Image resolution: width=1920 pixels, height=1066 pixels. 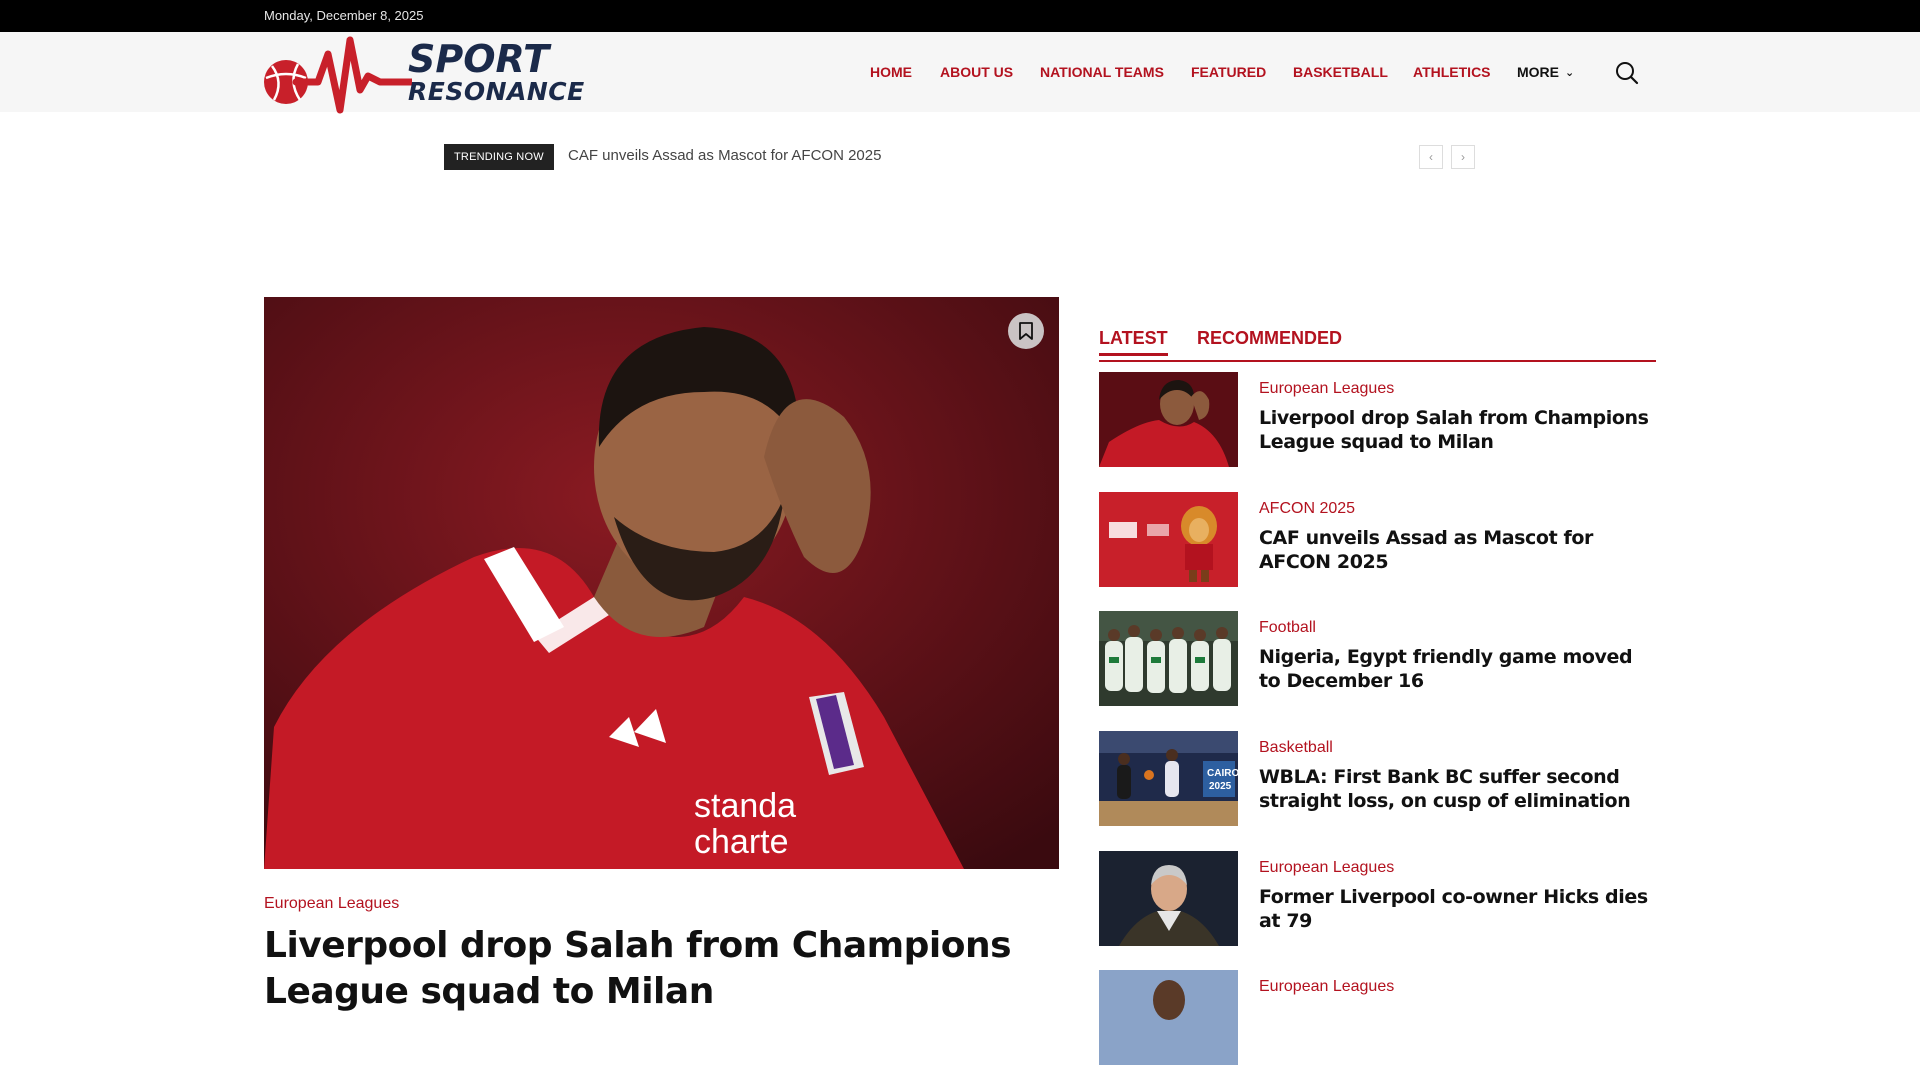 I want to click on bookmark-icon, so click(x=1026, y=331).